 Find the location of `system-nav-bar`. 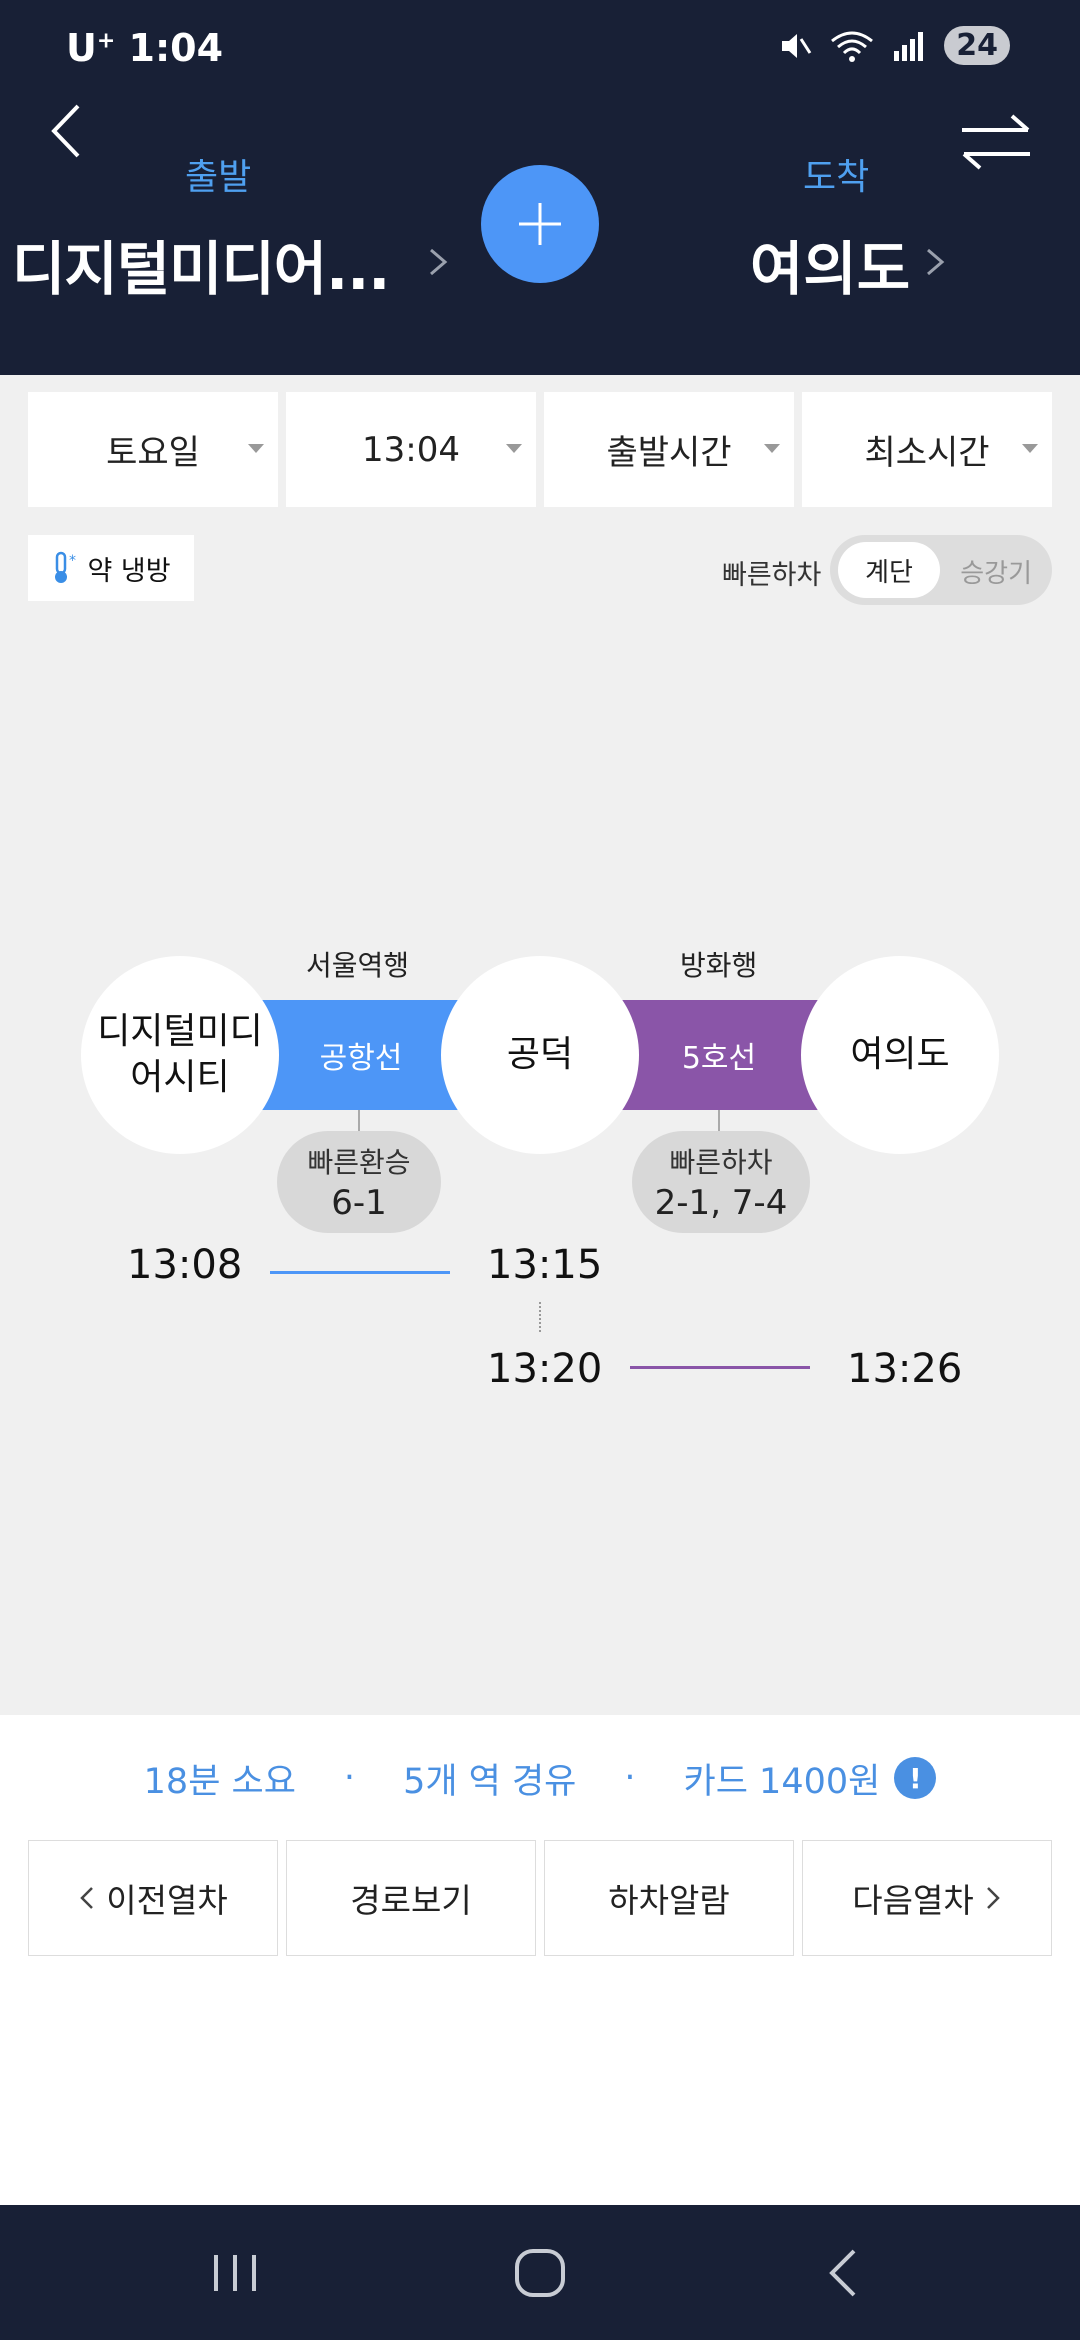

system-nav-bar is located at coordinates (540, 2272).